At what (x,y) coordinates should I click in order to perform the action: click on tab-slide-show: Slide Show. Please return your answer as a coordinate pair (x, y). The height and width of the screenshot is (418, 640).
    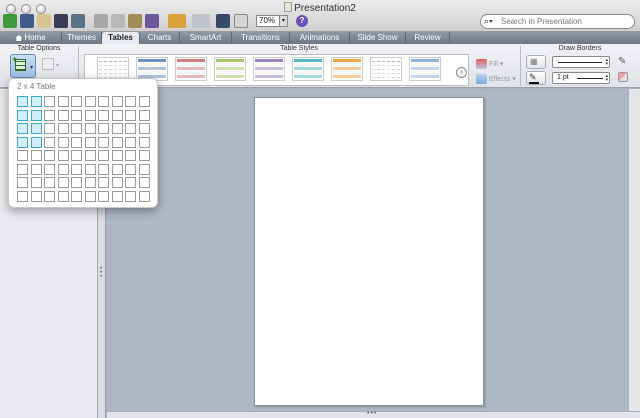
    Looking at the image, I should click on (378, 38).